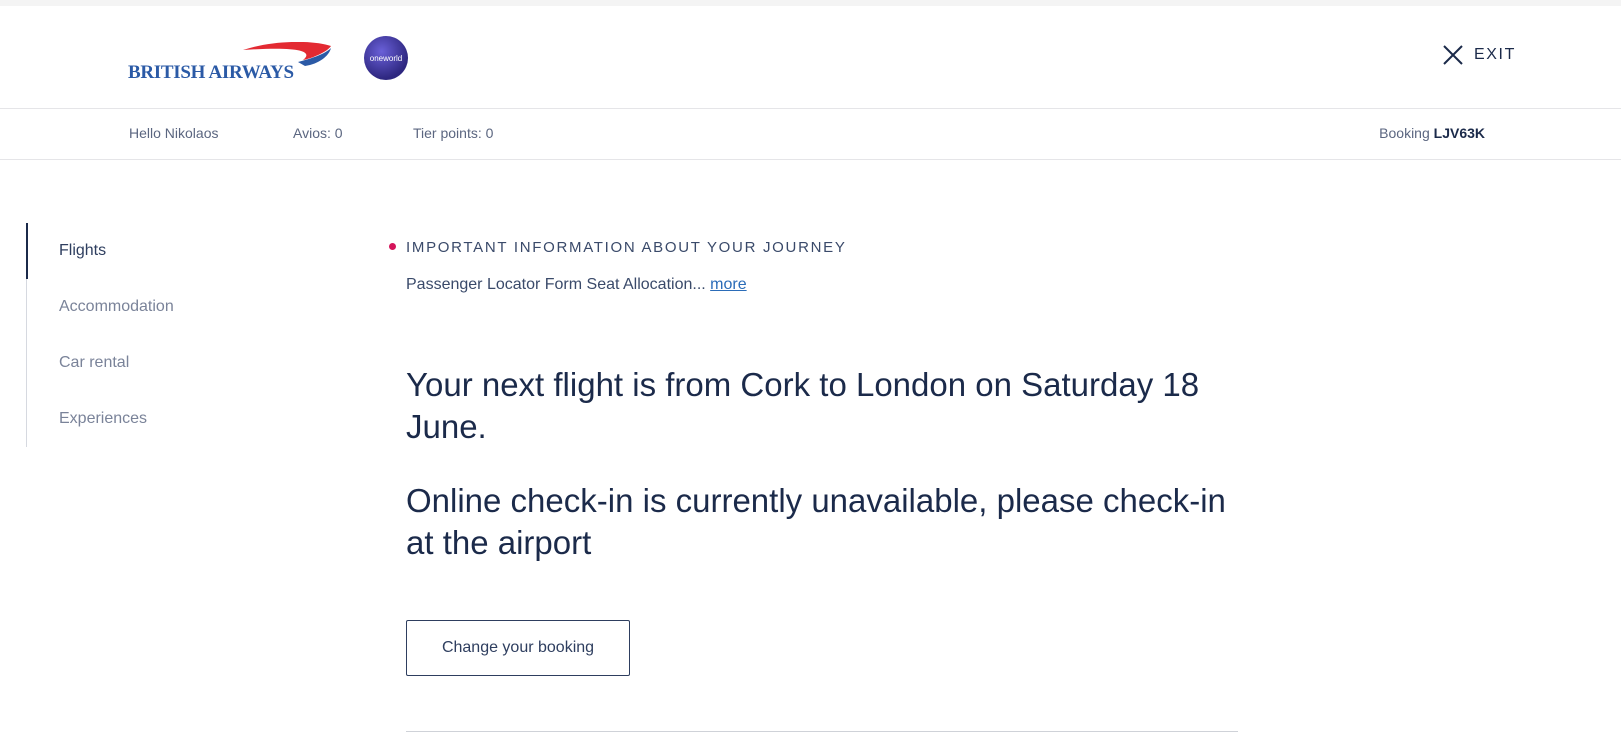  What do you see at coordinates (1404, 133) in the screenshot?
I see `booking-label: Booking` at bounding box center [1404, 133].